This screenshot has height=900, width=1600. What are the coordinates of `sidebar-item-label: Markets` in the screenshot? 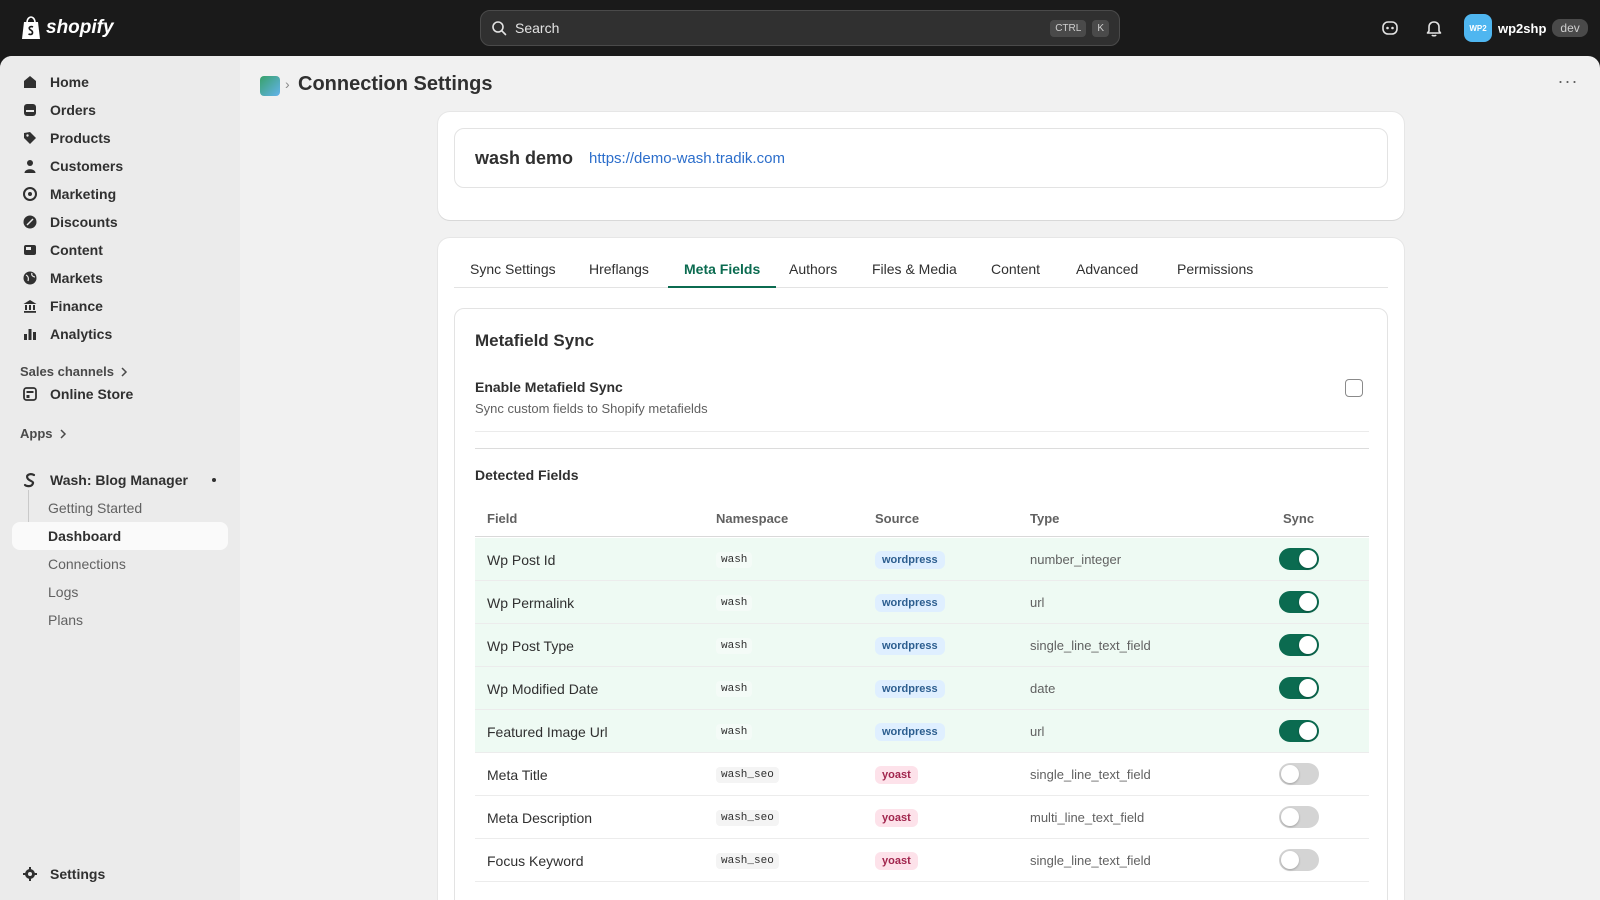 It's located at (76, 278).